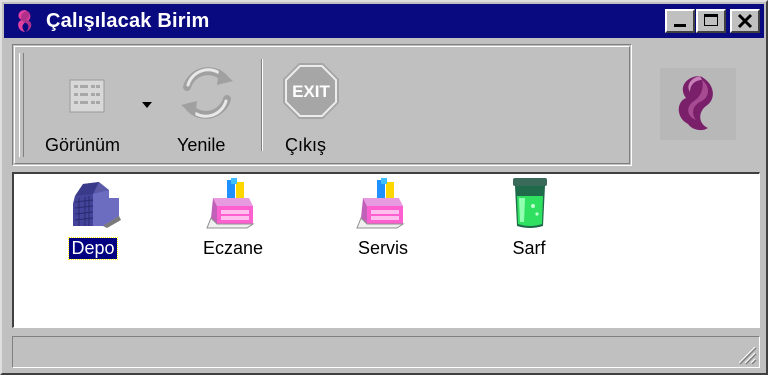  What do you see at coordinates (87, 96) in the screenshot?
I see `view-details-icon` at bounding box center [87, 96].